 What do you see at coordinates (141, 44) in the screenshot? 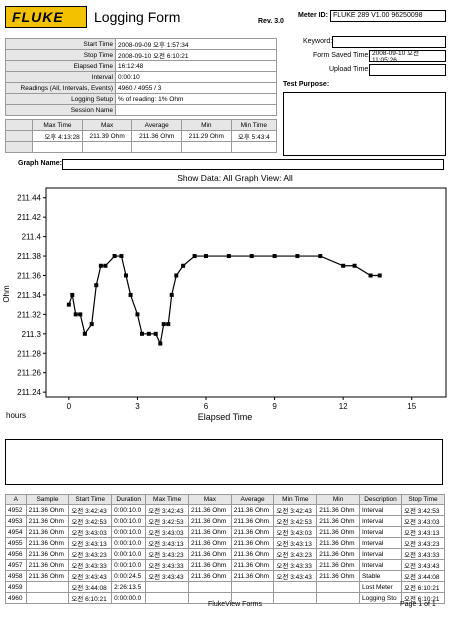
I see `info-row: Start Time 2008-09-09 오후 1:57:34` at bounding box center [141, 44].